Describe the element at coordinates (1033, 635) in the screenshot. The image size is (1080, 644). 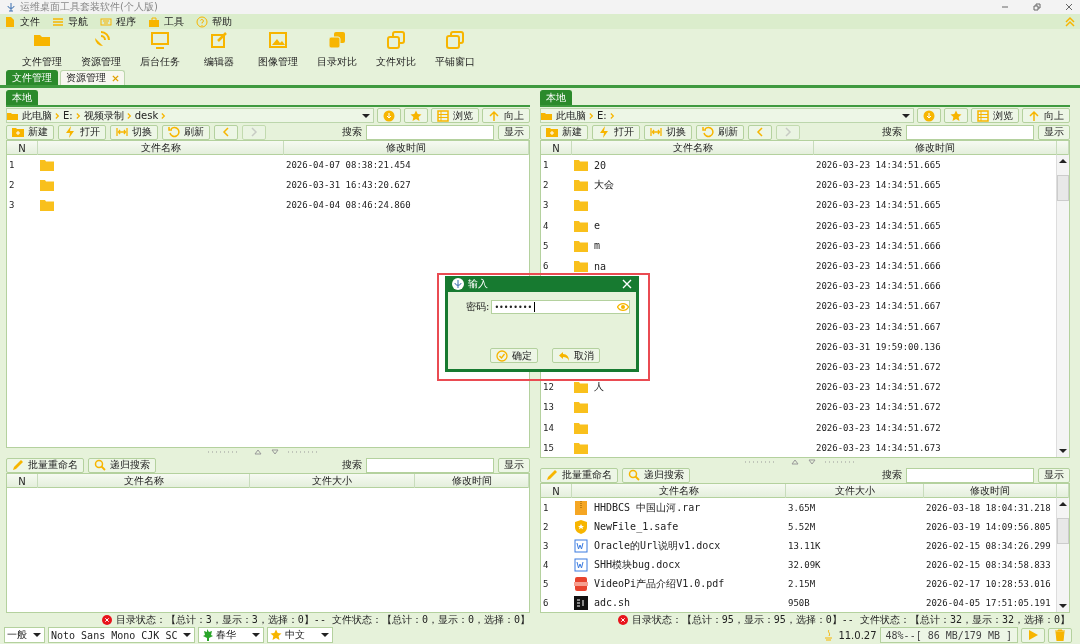
I see `run-button` at that location.